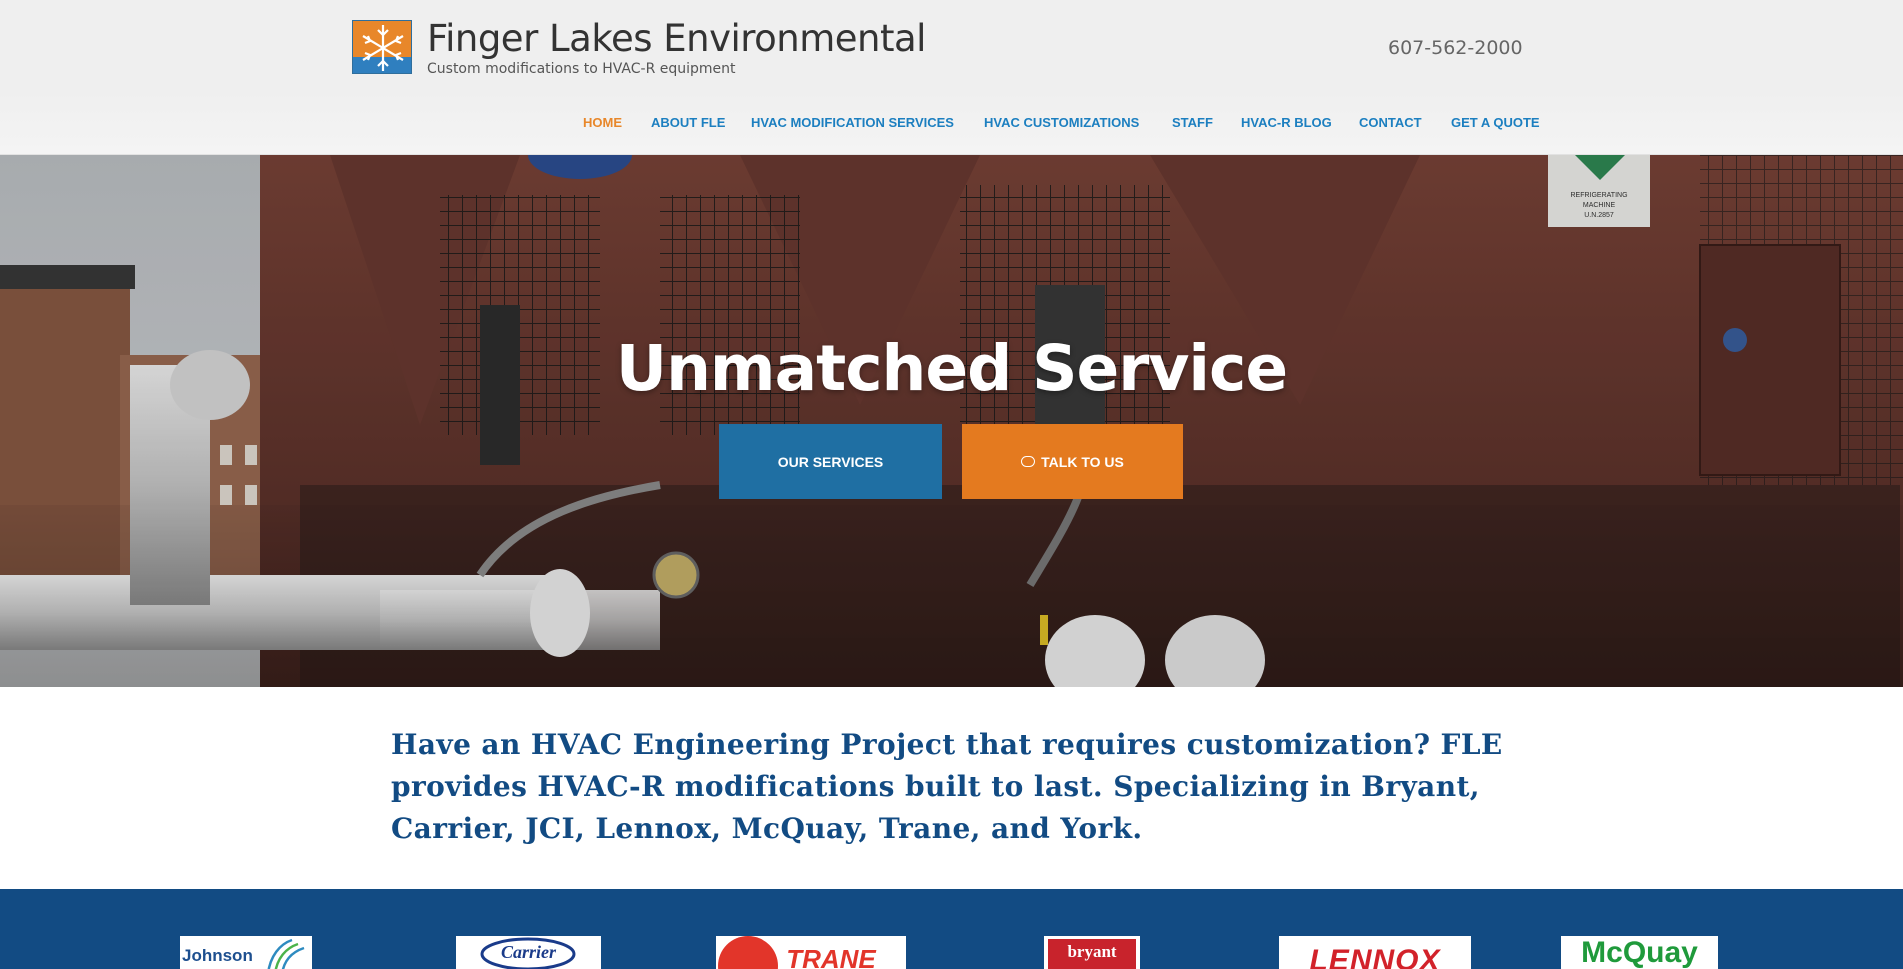 The image size is (1903, 969). I want to click on brand-logo-trane: TRANE, so click(811, 952).